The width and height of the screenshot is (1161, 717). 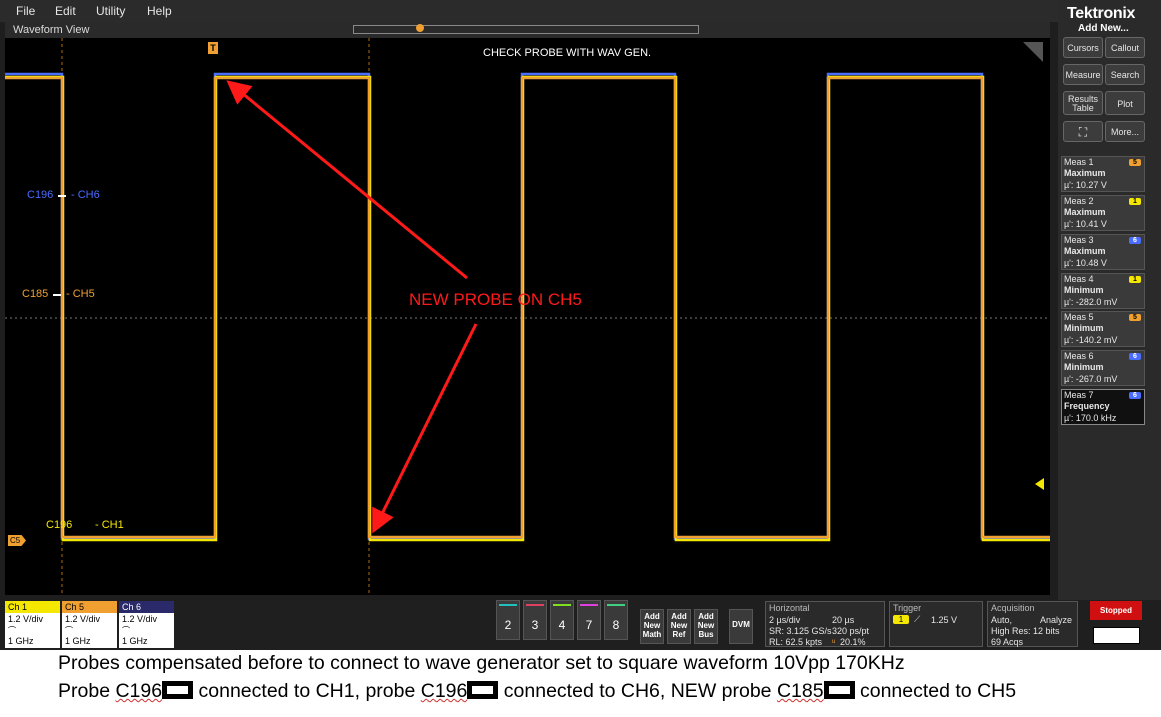 I want to click on overview-position-marker, so click(x=420, y=28).